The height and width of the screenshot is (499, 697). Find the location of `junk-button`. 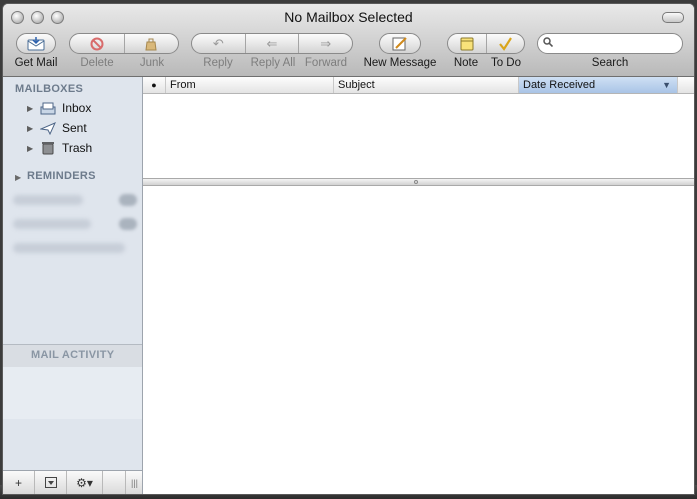

junk-button is located at coordinates (152, 43).